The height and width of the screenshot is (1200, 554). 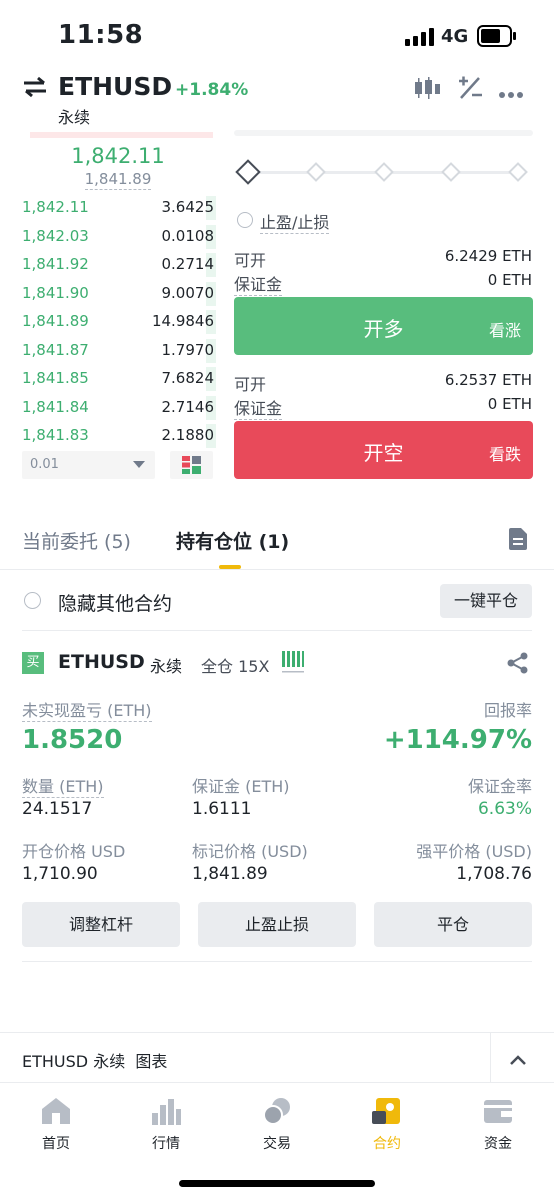 What do you see at coordinates (55, 207) in the screenshot?
I see `bid-price: 1,842.11` at bounding box center [55, 207].